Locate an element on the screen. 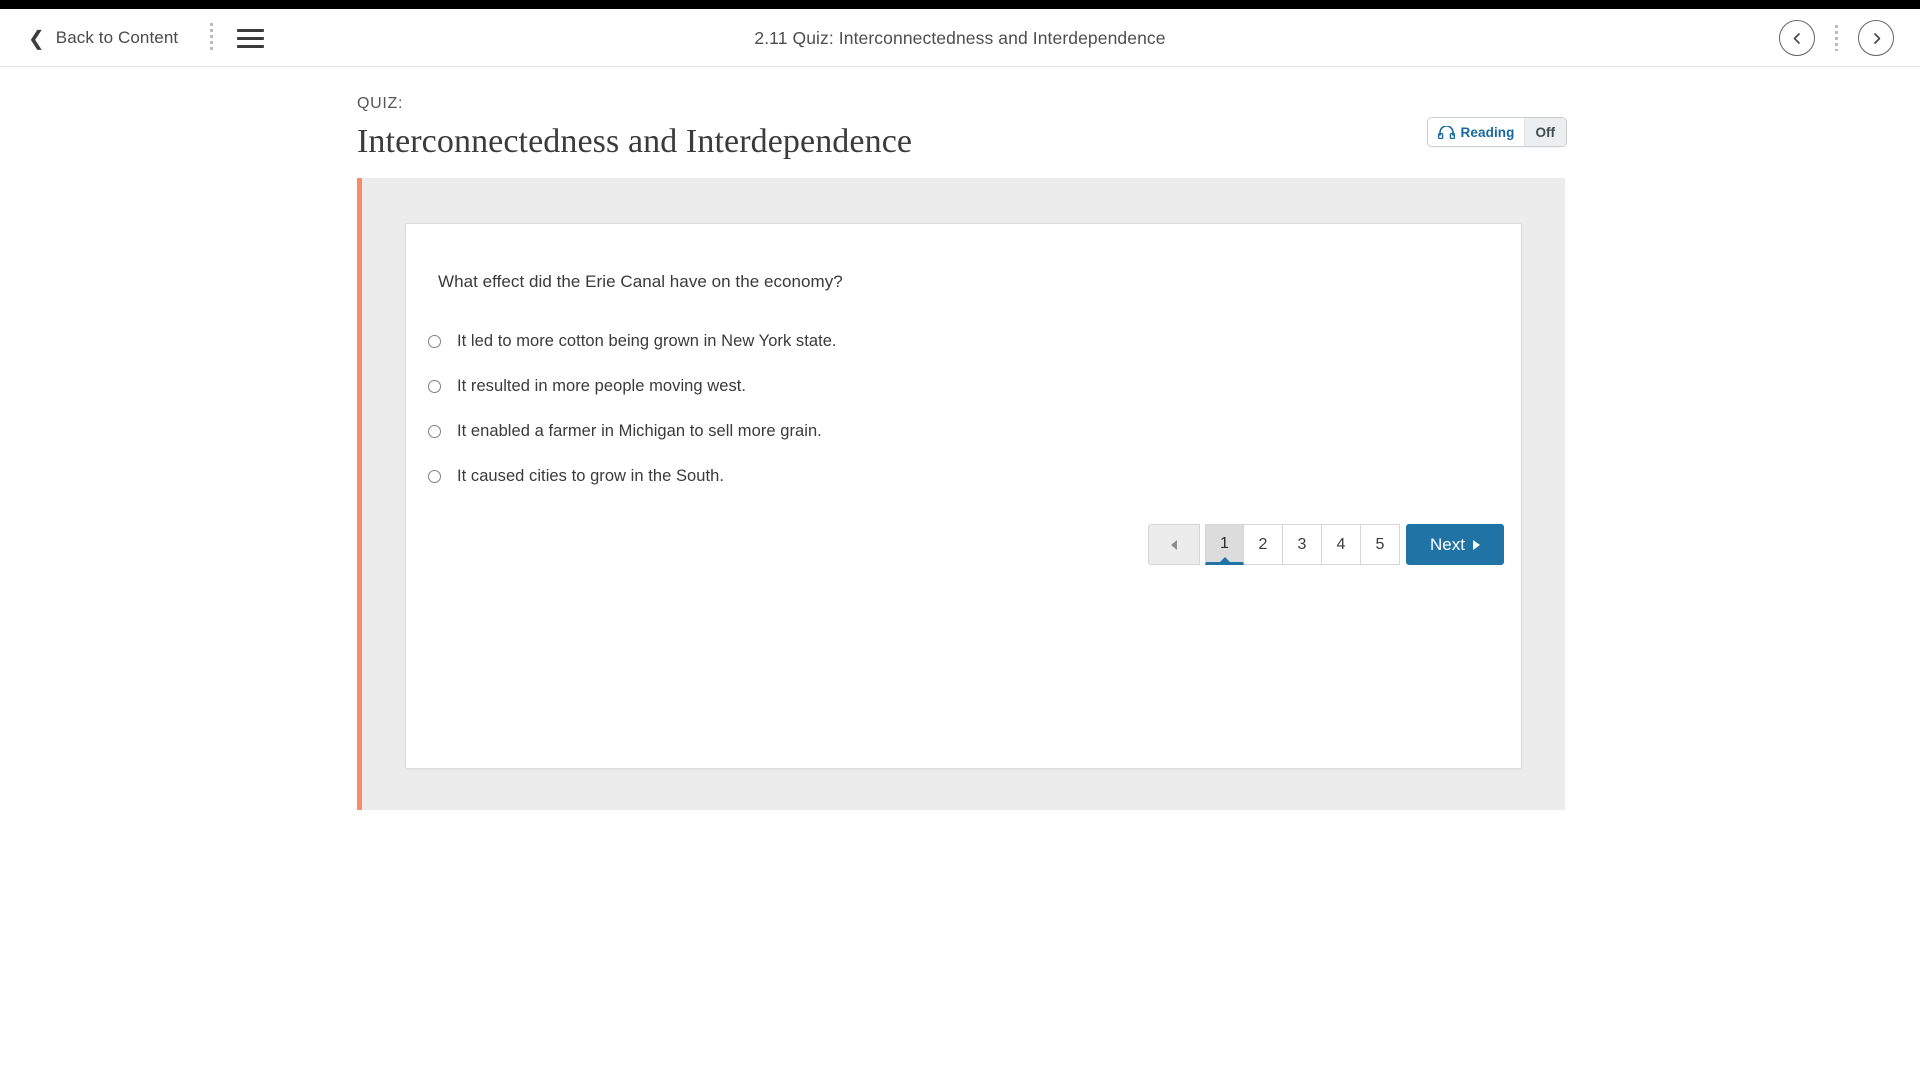  chevron-right-circle-icon is located at coordinates (1876, 38).